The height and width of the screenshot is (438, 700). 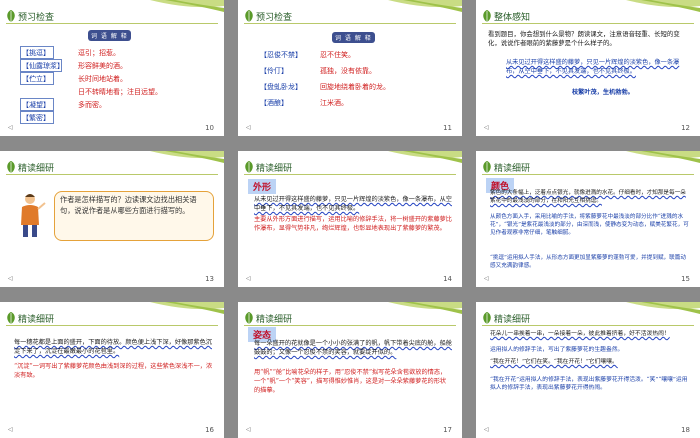 What do you see at coordinates (274, 71) in the screenshot?
I see `term: 【伶仃】` at bounding box center [274, 71].